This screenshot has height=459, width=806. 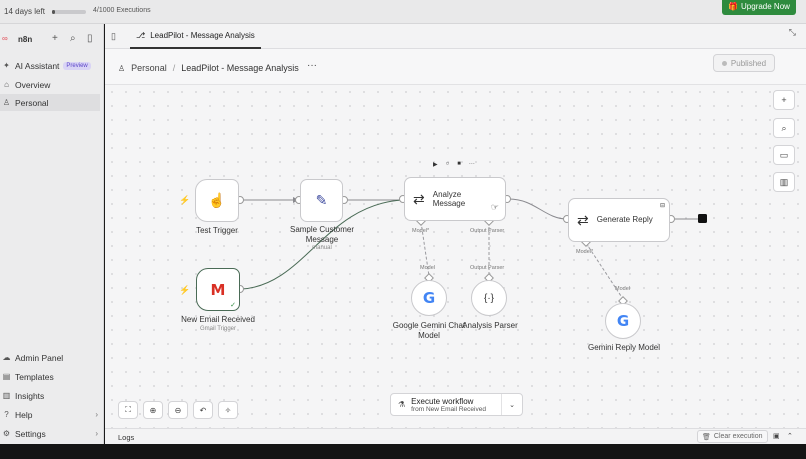 I want to click on sticky-note-button: ▭, so click(x=784, y=155).